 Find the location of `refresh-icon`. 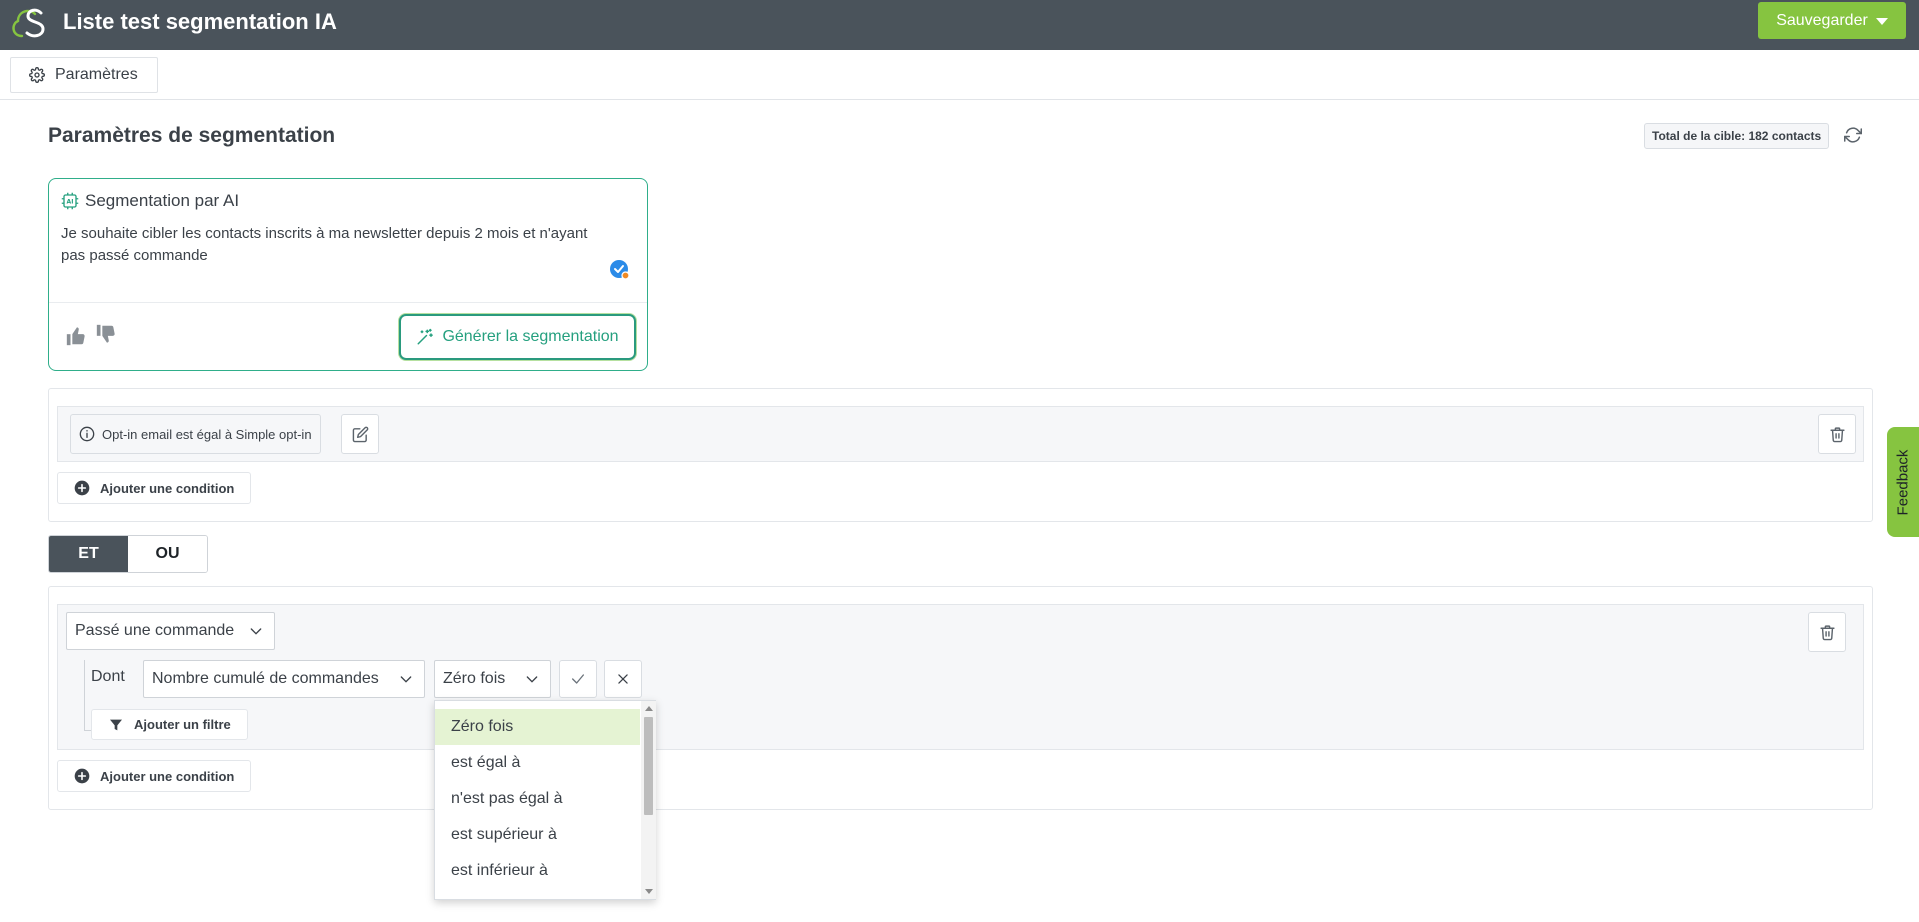

refresh-icon is located at coordinates (1853, 135).